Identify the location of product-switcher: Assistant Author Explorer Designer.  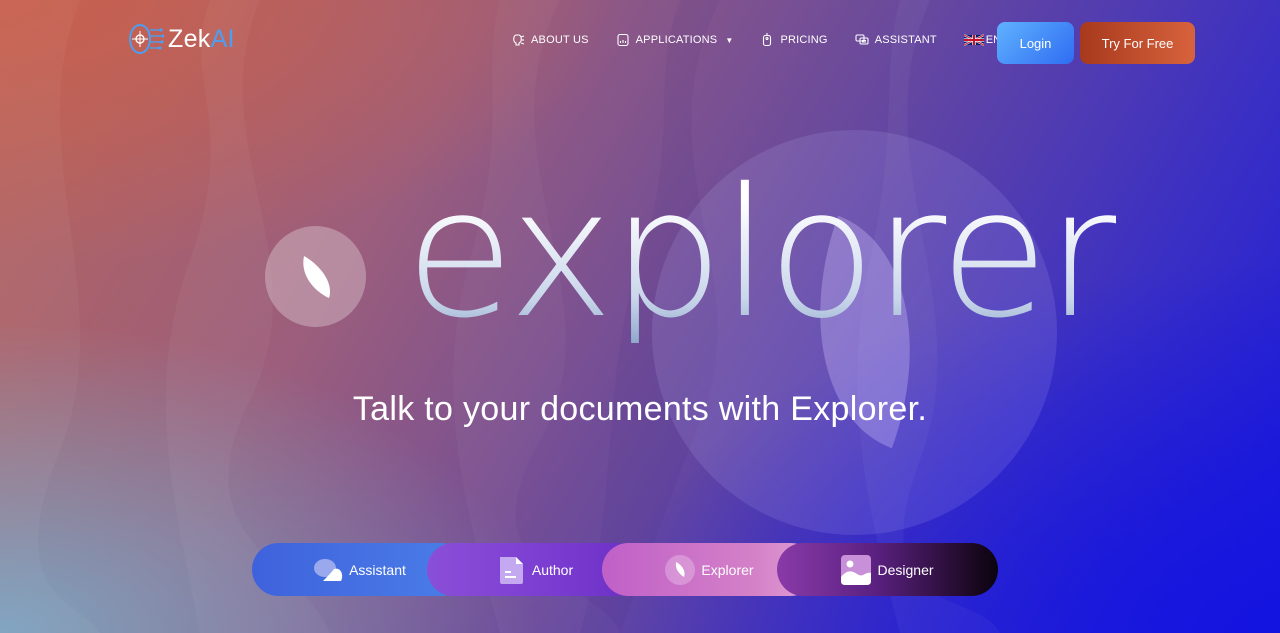
(625, 569).